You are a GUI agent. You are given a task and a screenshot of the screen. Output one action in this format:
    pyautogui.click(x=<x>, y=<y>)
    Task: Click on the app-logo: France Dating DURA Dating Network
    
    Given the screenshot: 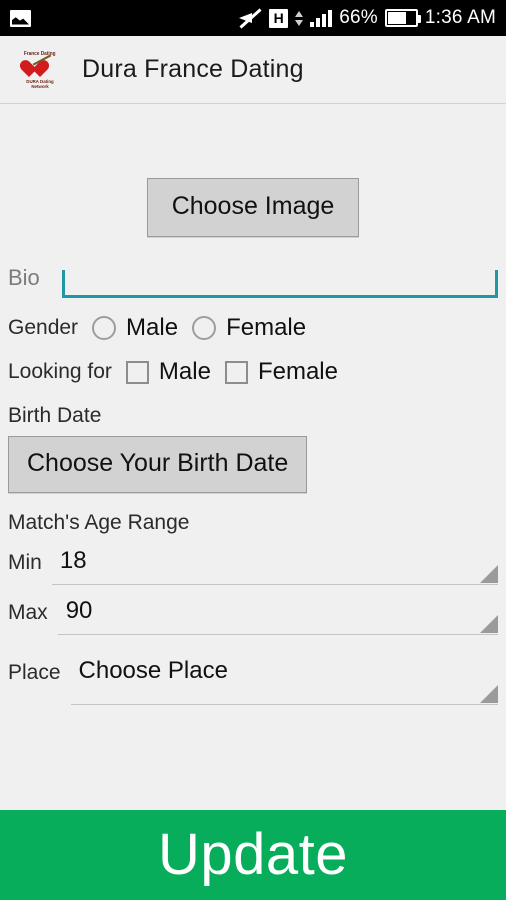 What is the action you would take?
    pyautogui.click(x=40, y=69)
    